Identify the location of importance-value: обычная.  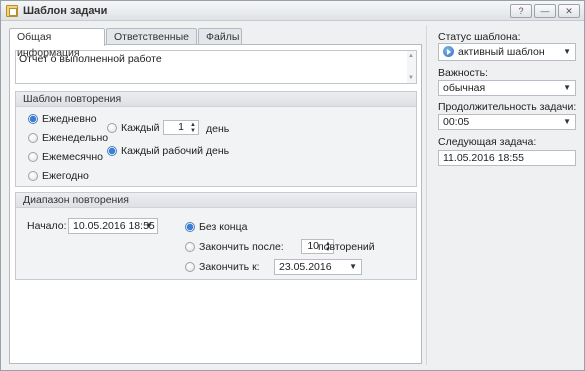
(464, 88).